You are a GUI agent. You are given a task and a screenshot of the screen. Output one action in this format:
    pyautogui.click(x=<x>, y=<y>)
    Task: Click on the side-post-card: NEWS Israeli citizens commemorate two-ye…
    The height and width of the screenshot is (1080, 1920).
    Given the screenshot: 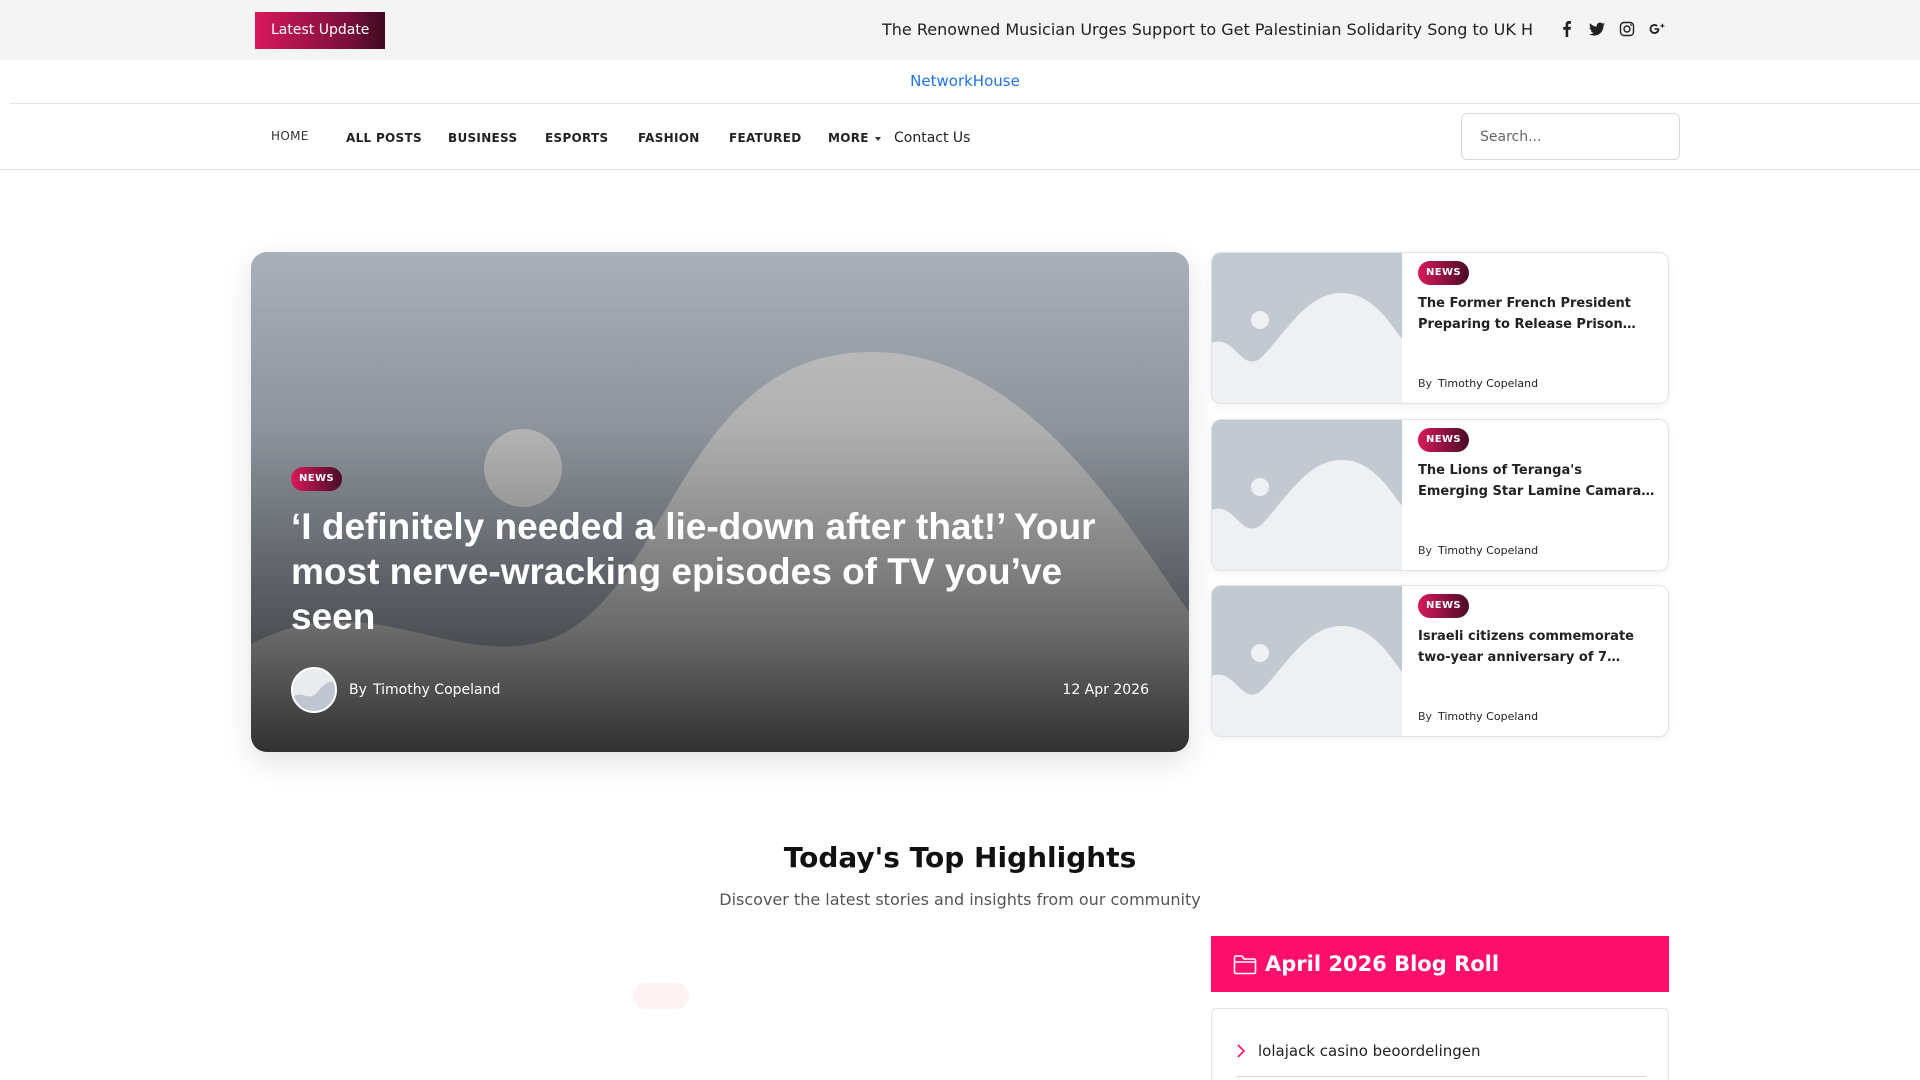 What is the action you would take?
    pyautogui.click(x=1440, y=661)
    